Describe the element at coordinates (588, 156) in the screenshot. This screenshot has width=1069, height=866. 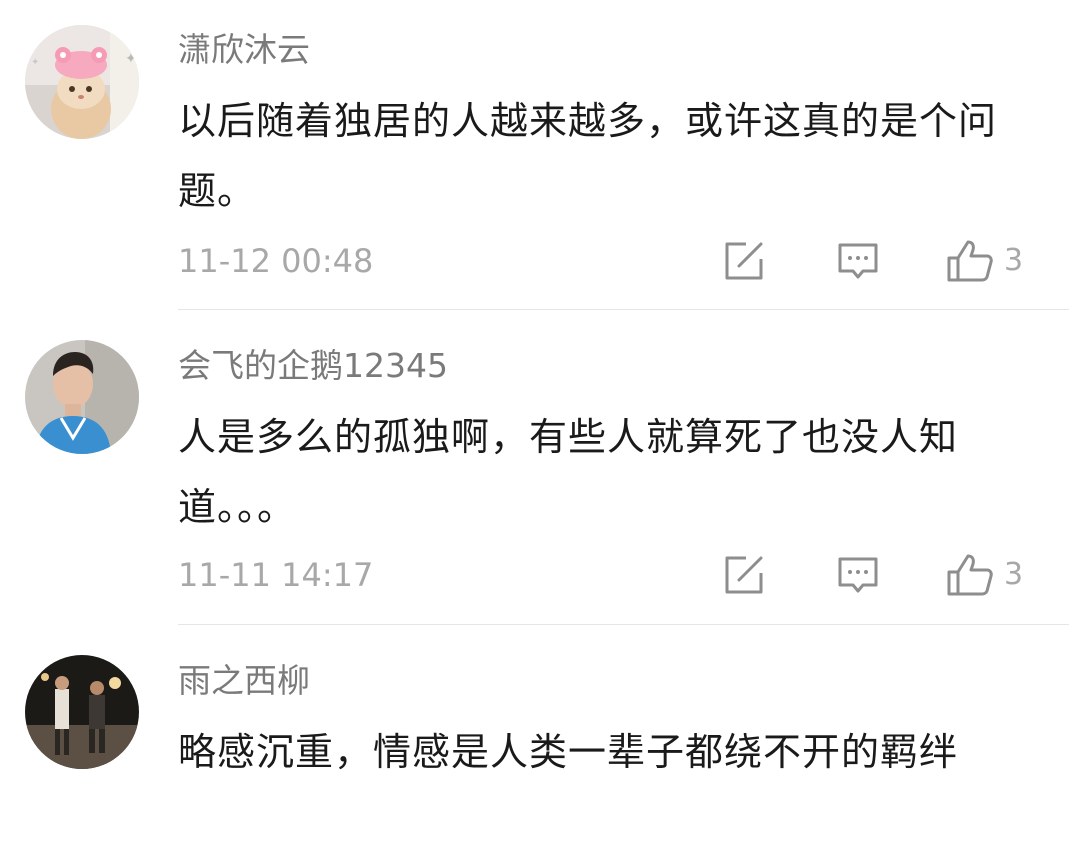
I see `comment-text: 以后随着独居的人越来越多，或许这真的是个问题。` at that location.